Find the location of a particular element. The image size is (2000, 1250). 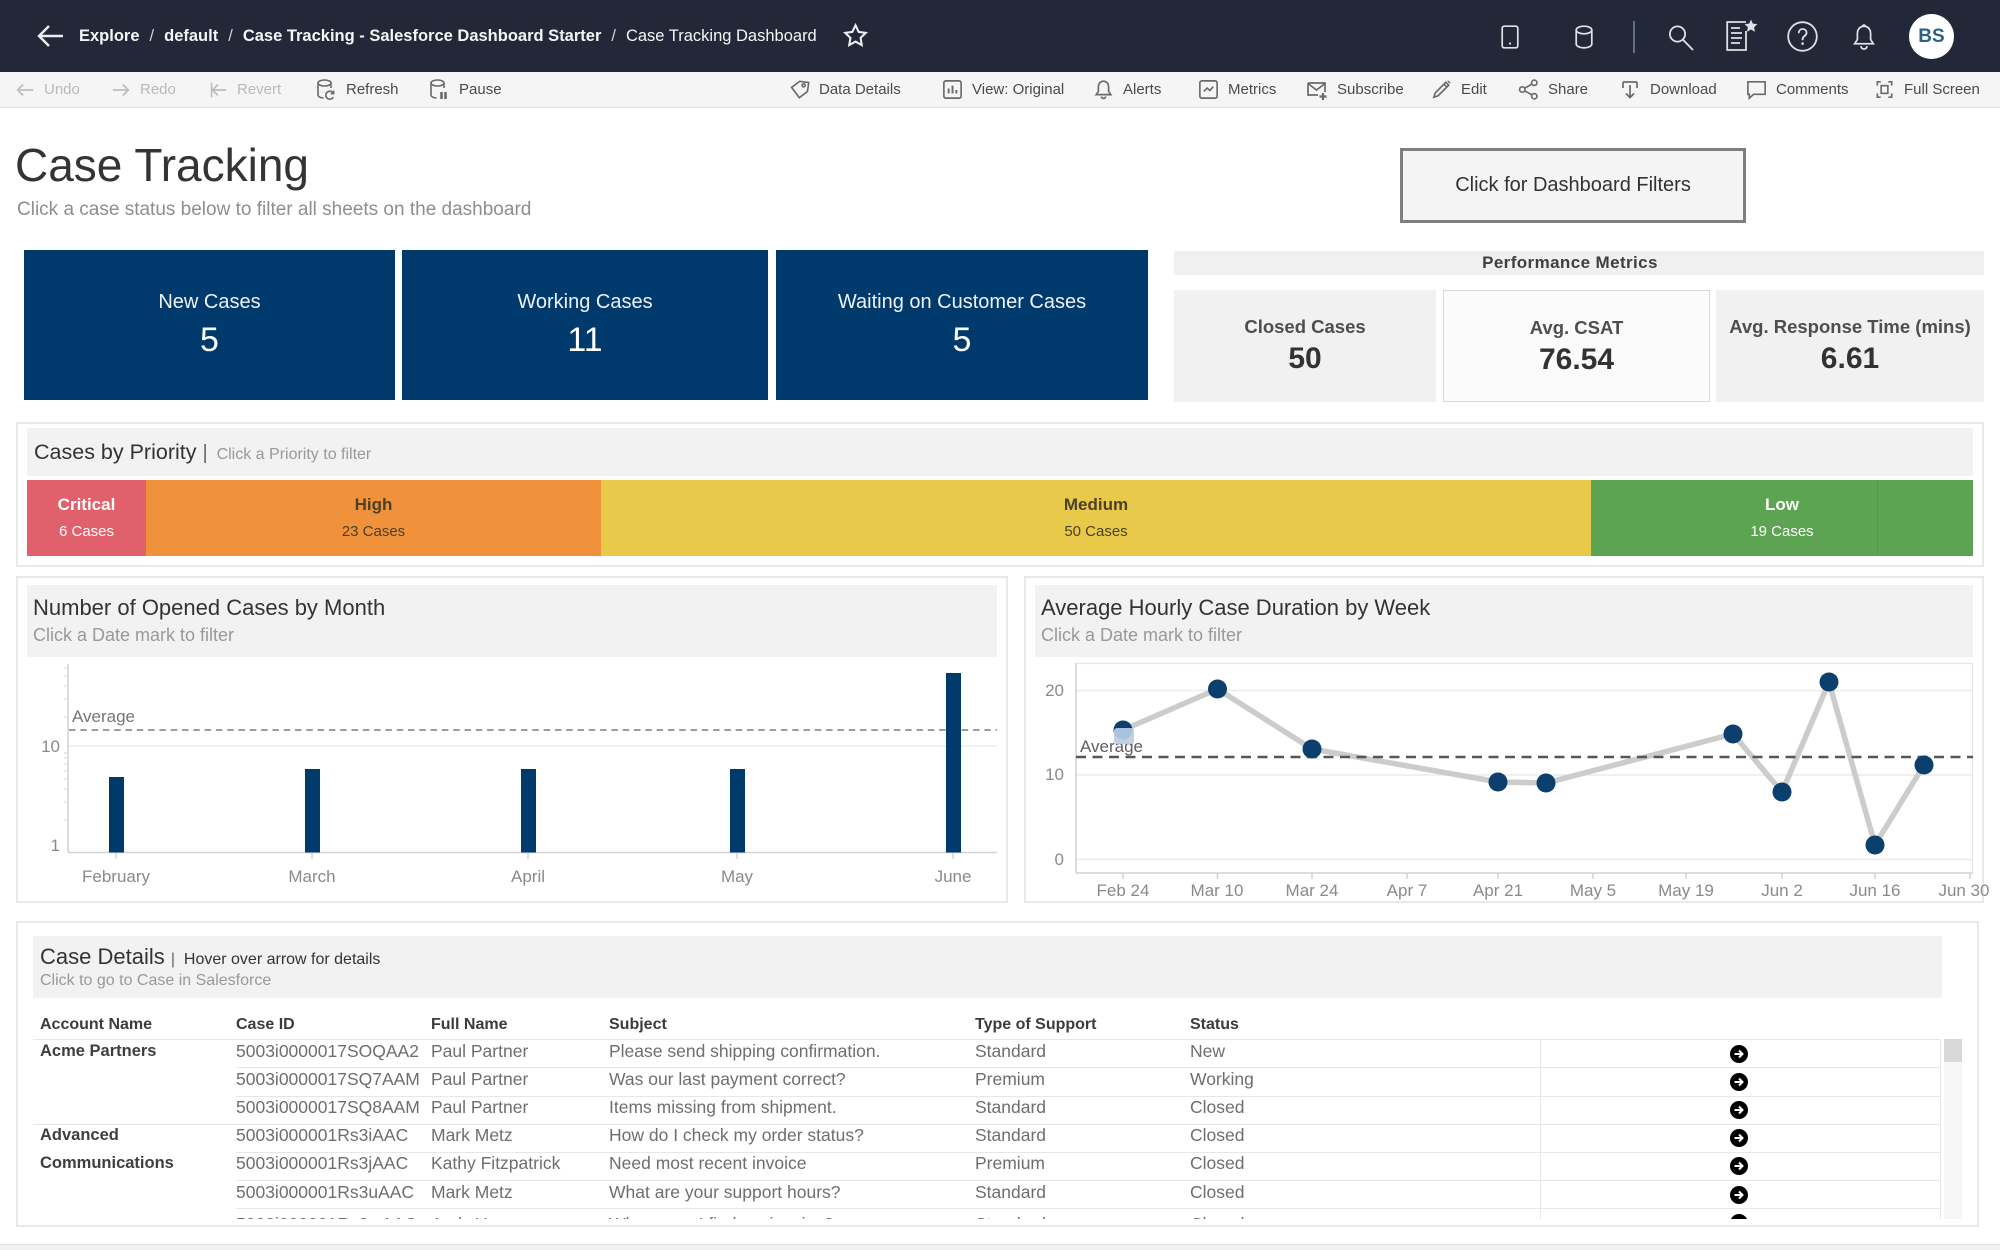

svg-text: Jun 30 is located at coordinates (1963, 890).